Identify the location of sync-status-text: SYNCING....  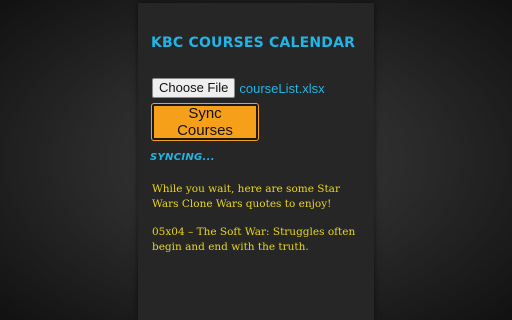
(182, 157).